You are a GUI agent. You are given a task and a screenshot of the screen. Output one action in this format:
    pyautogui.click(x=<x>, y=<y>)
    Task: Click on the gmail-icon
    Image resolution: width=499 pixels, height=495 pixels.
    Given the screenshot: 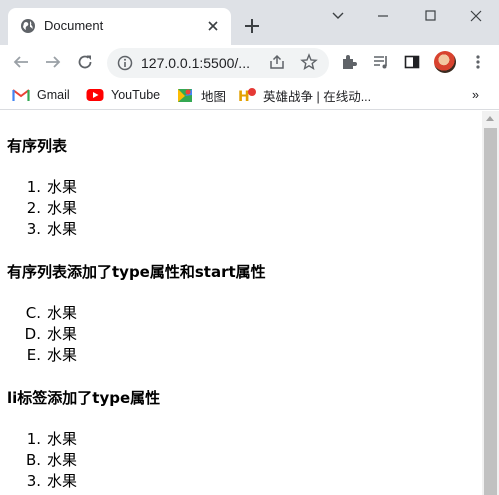 What is the action you would take?
    pyautogui.click(x=21, y=95)
    